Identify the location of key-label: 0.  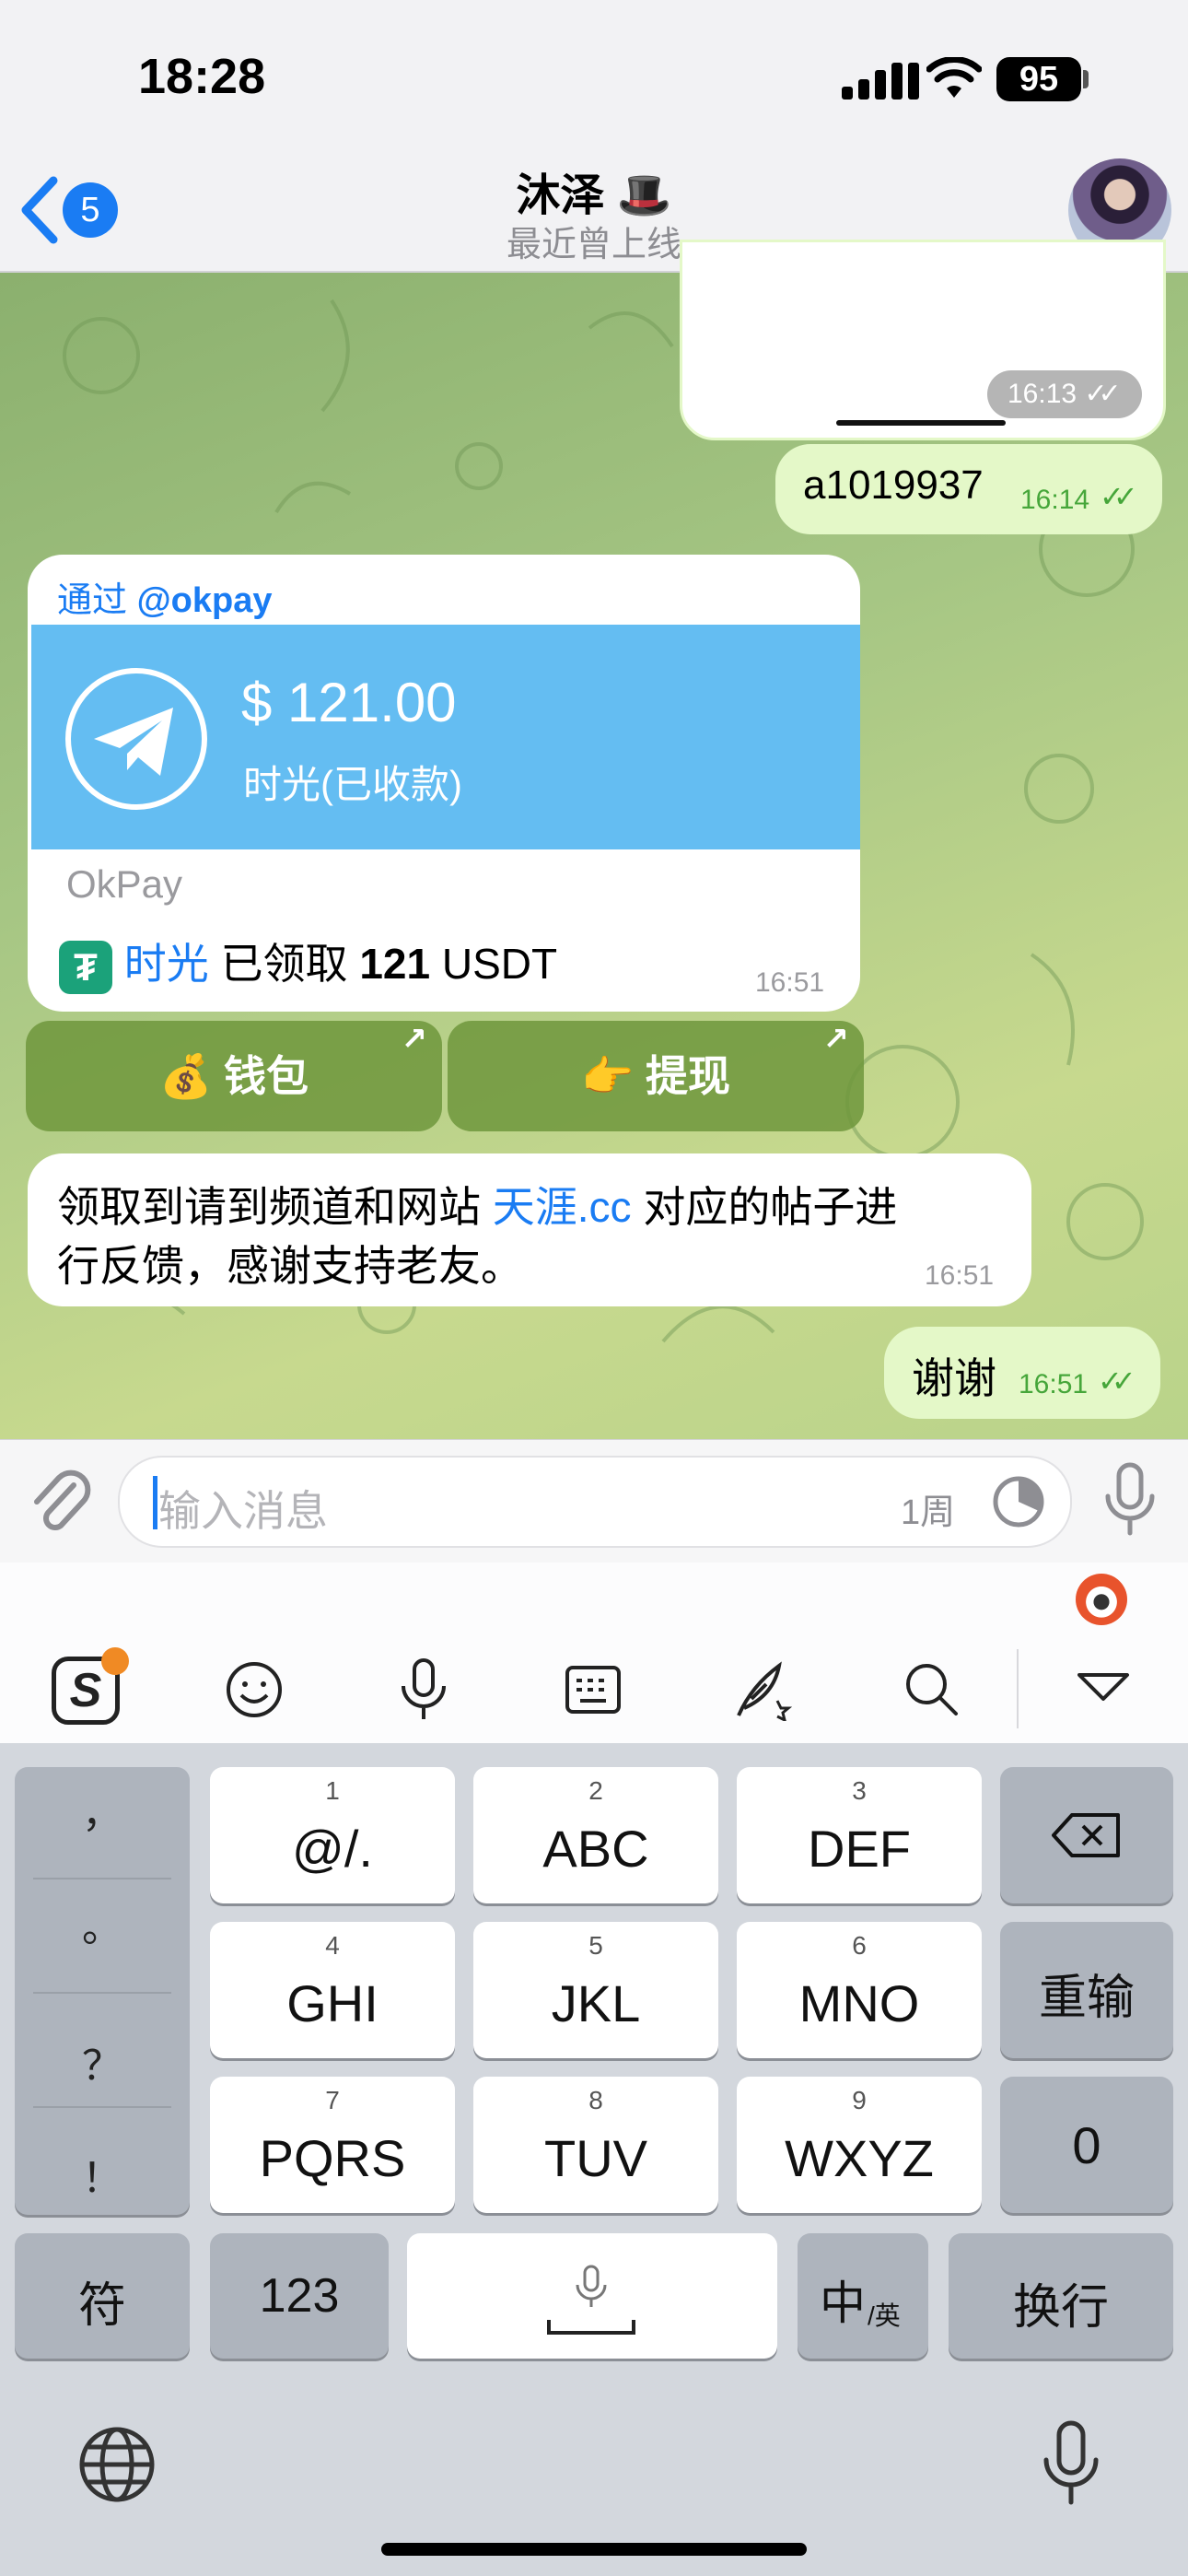
(1086, 2145).